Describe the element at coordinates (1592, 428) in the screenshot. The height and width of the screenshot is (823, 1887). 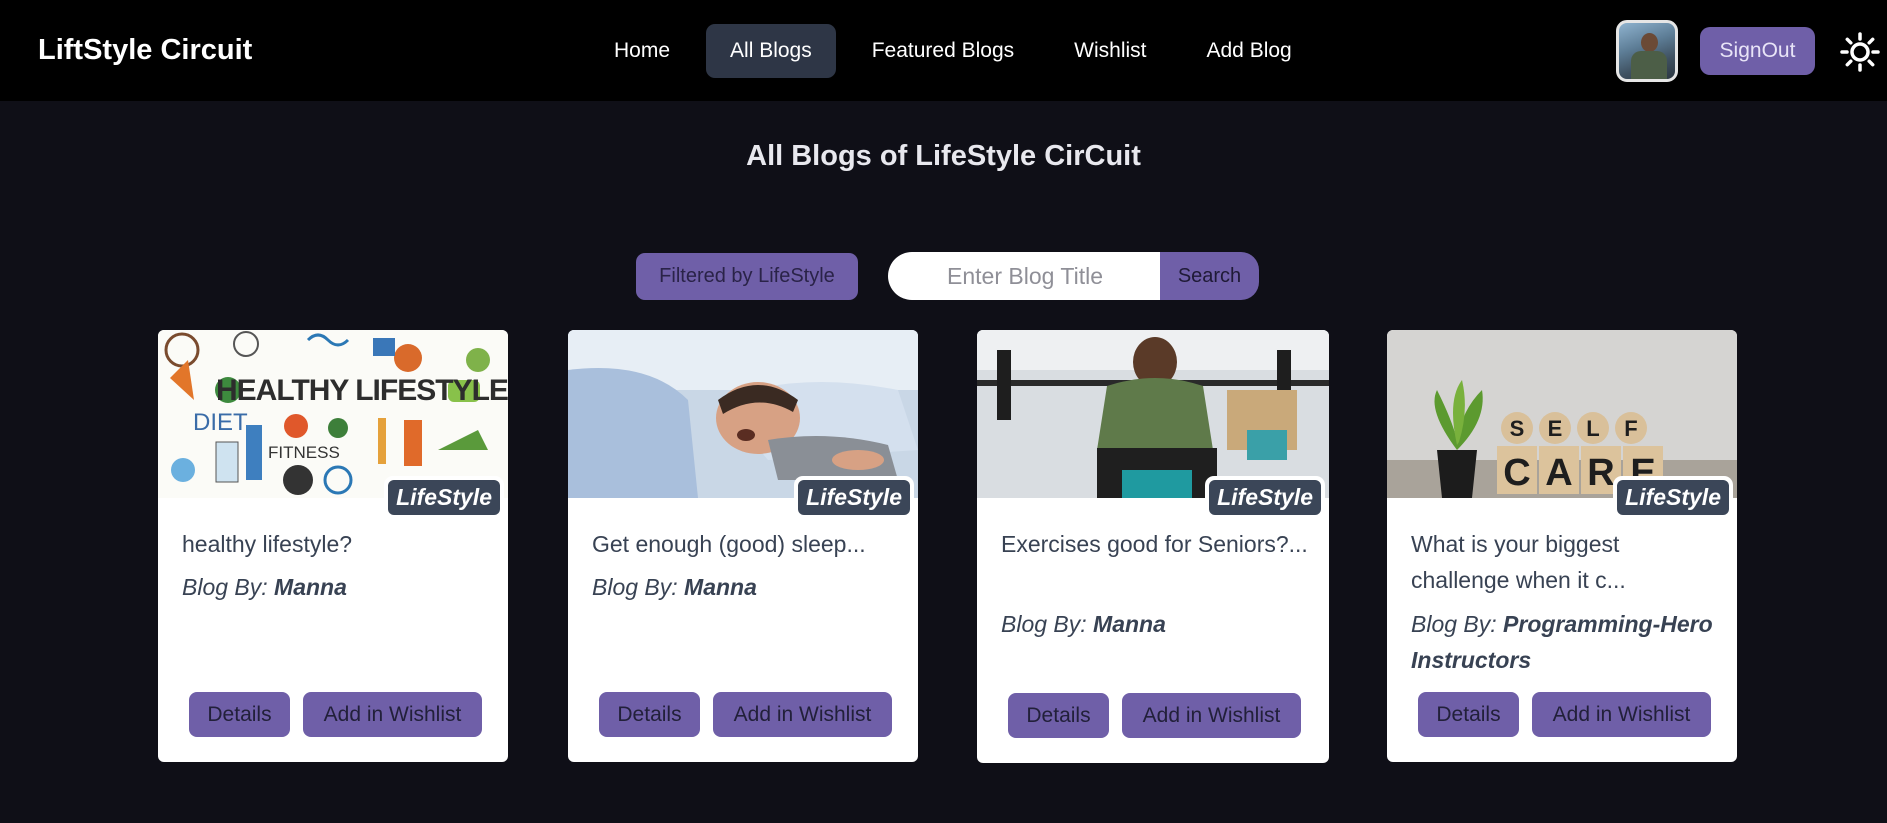
I see `self-letter-l: L` at that location.